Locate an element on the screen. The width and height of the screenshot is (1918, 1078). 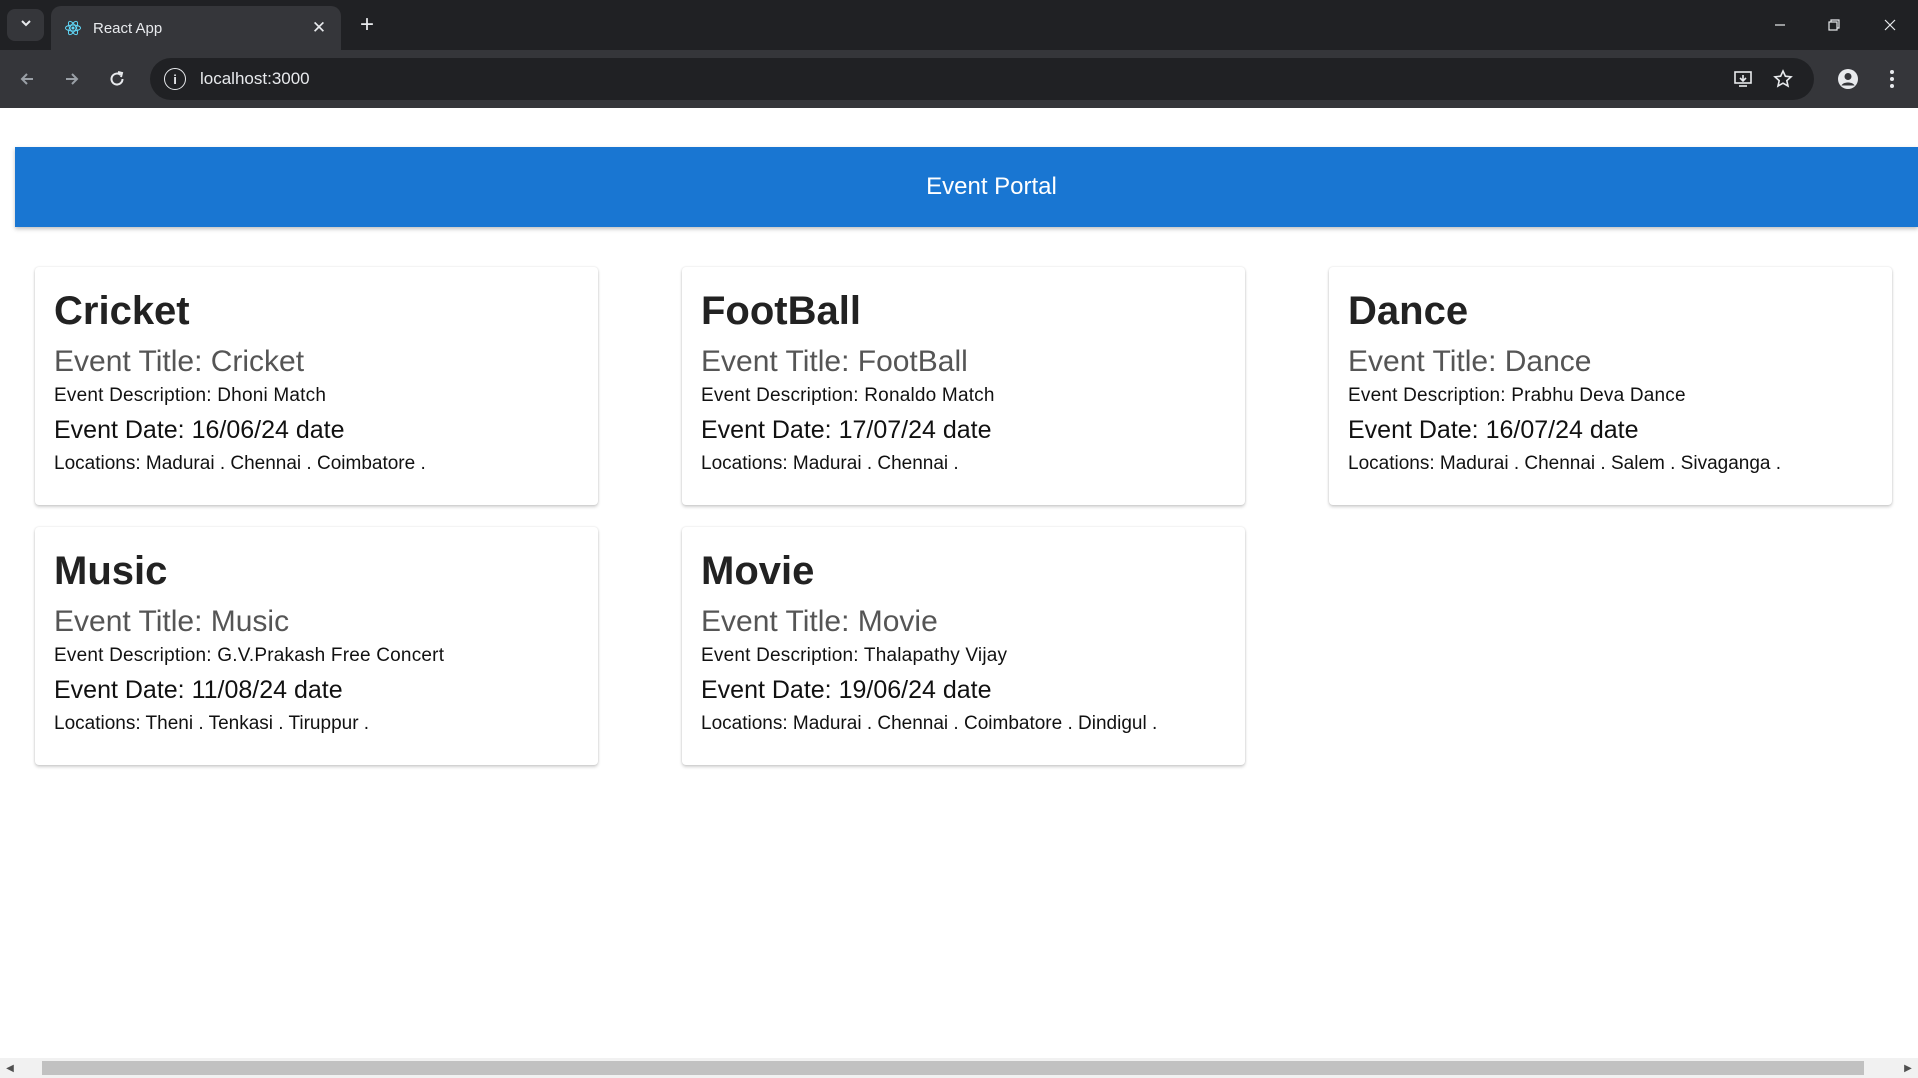
more-menu-icon is located at coordinates (1892, 79).